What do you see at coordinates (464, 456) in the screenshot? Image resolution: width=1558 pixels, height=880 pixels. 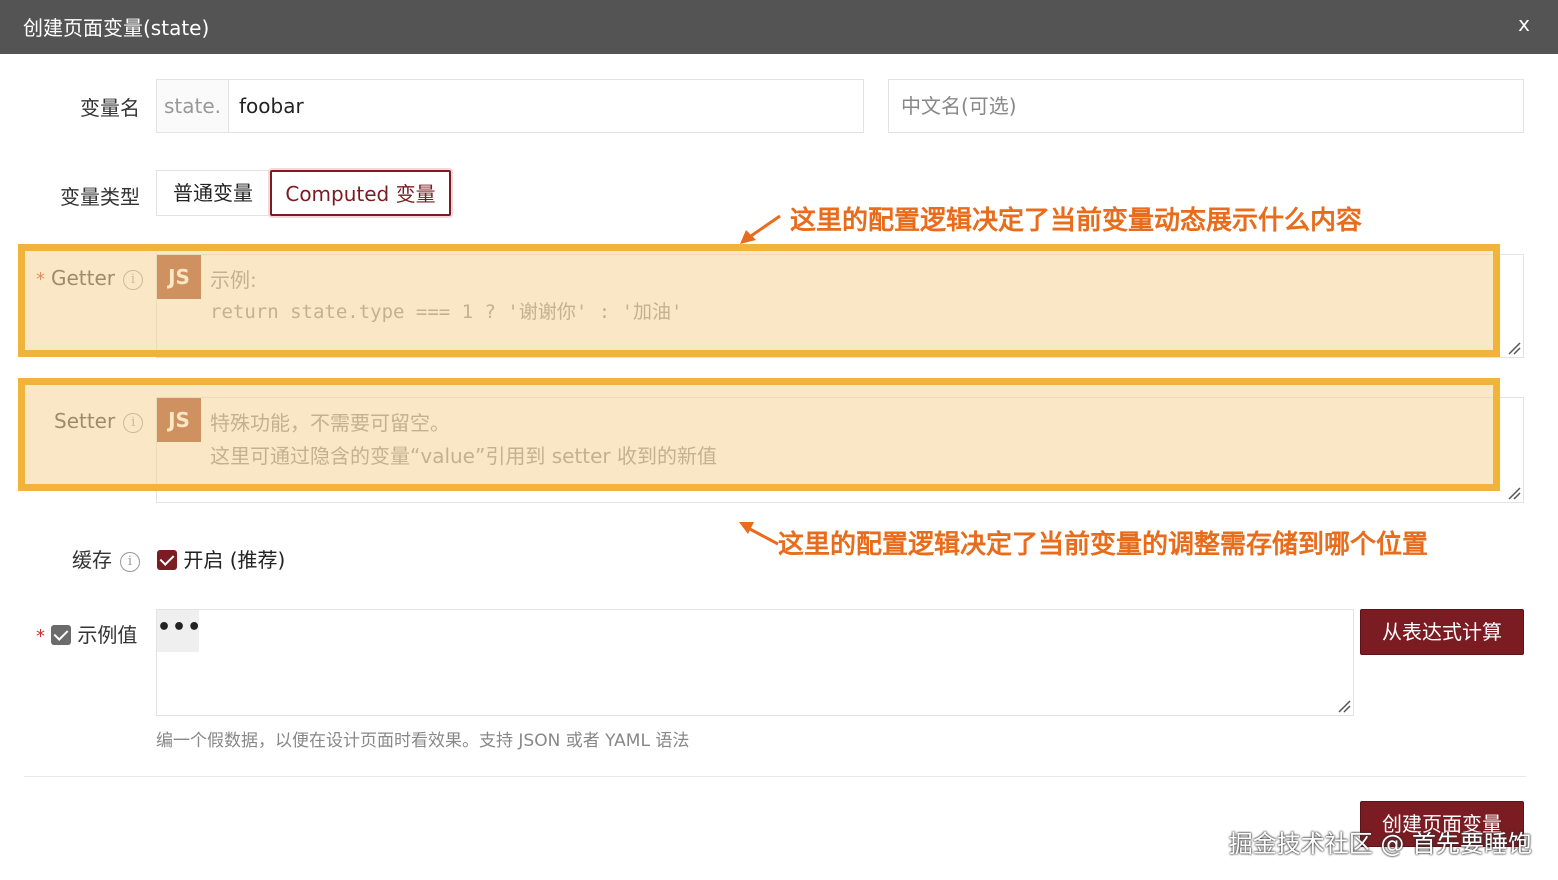 I see `setter-placeholder-line2: 这里可通过隐含的变量“value”引用到 setter 收到的新值` at bounding box center [464, 456].